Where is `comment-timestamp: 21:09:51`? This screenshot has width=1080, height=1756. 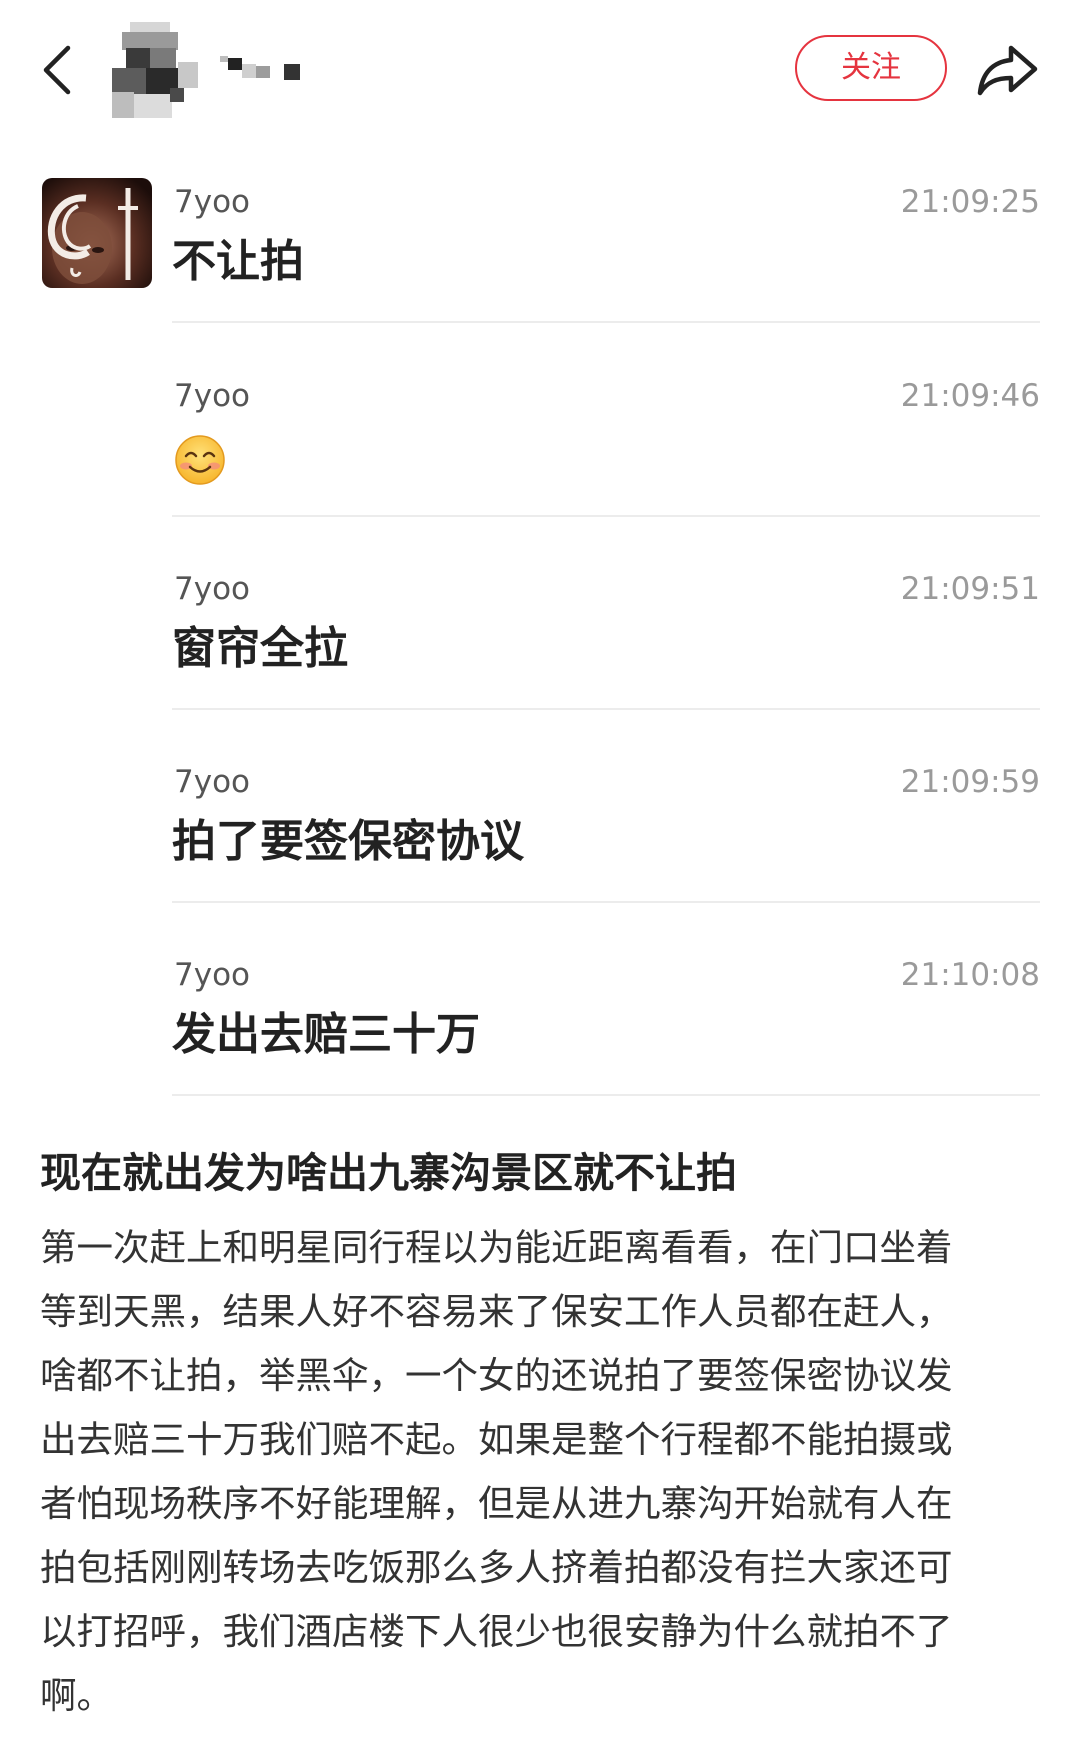 comment-timestamp: 21:09:51 is located at coordinates (970, 589).